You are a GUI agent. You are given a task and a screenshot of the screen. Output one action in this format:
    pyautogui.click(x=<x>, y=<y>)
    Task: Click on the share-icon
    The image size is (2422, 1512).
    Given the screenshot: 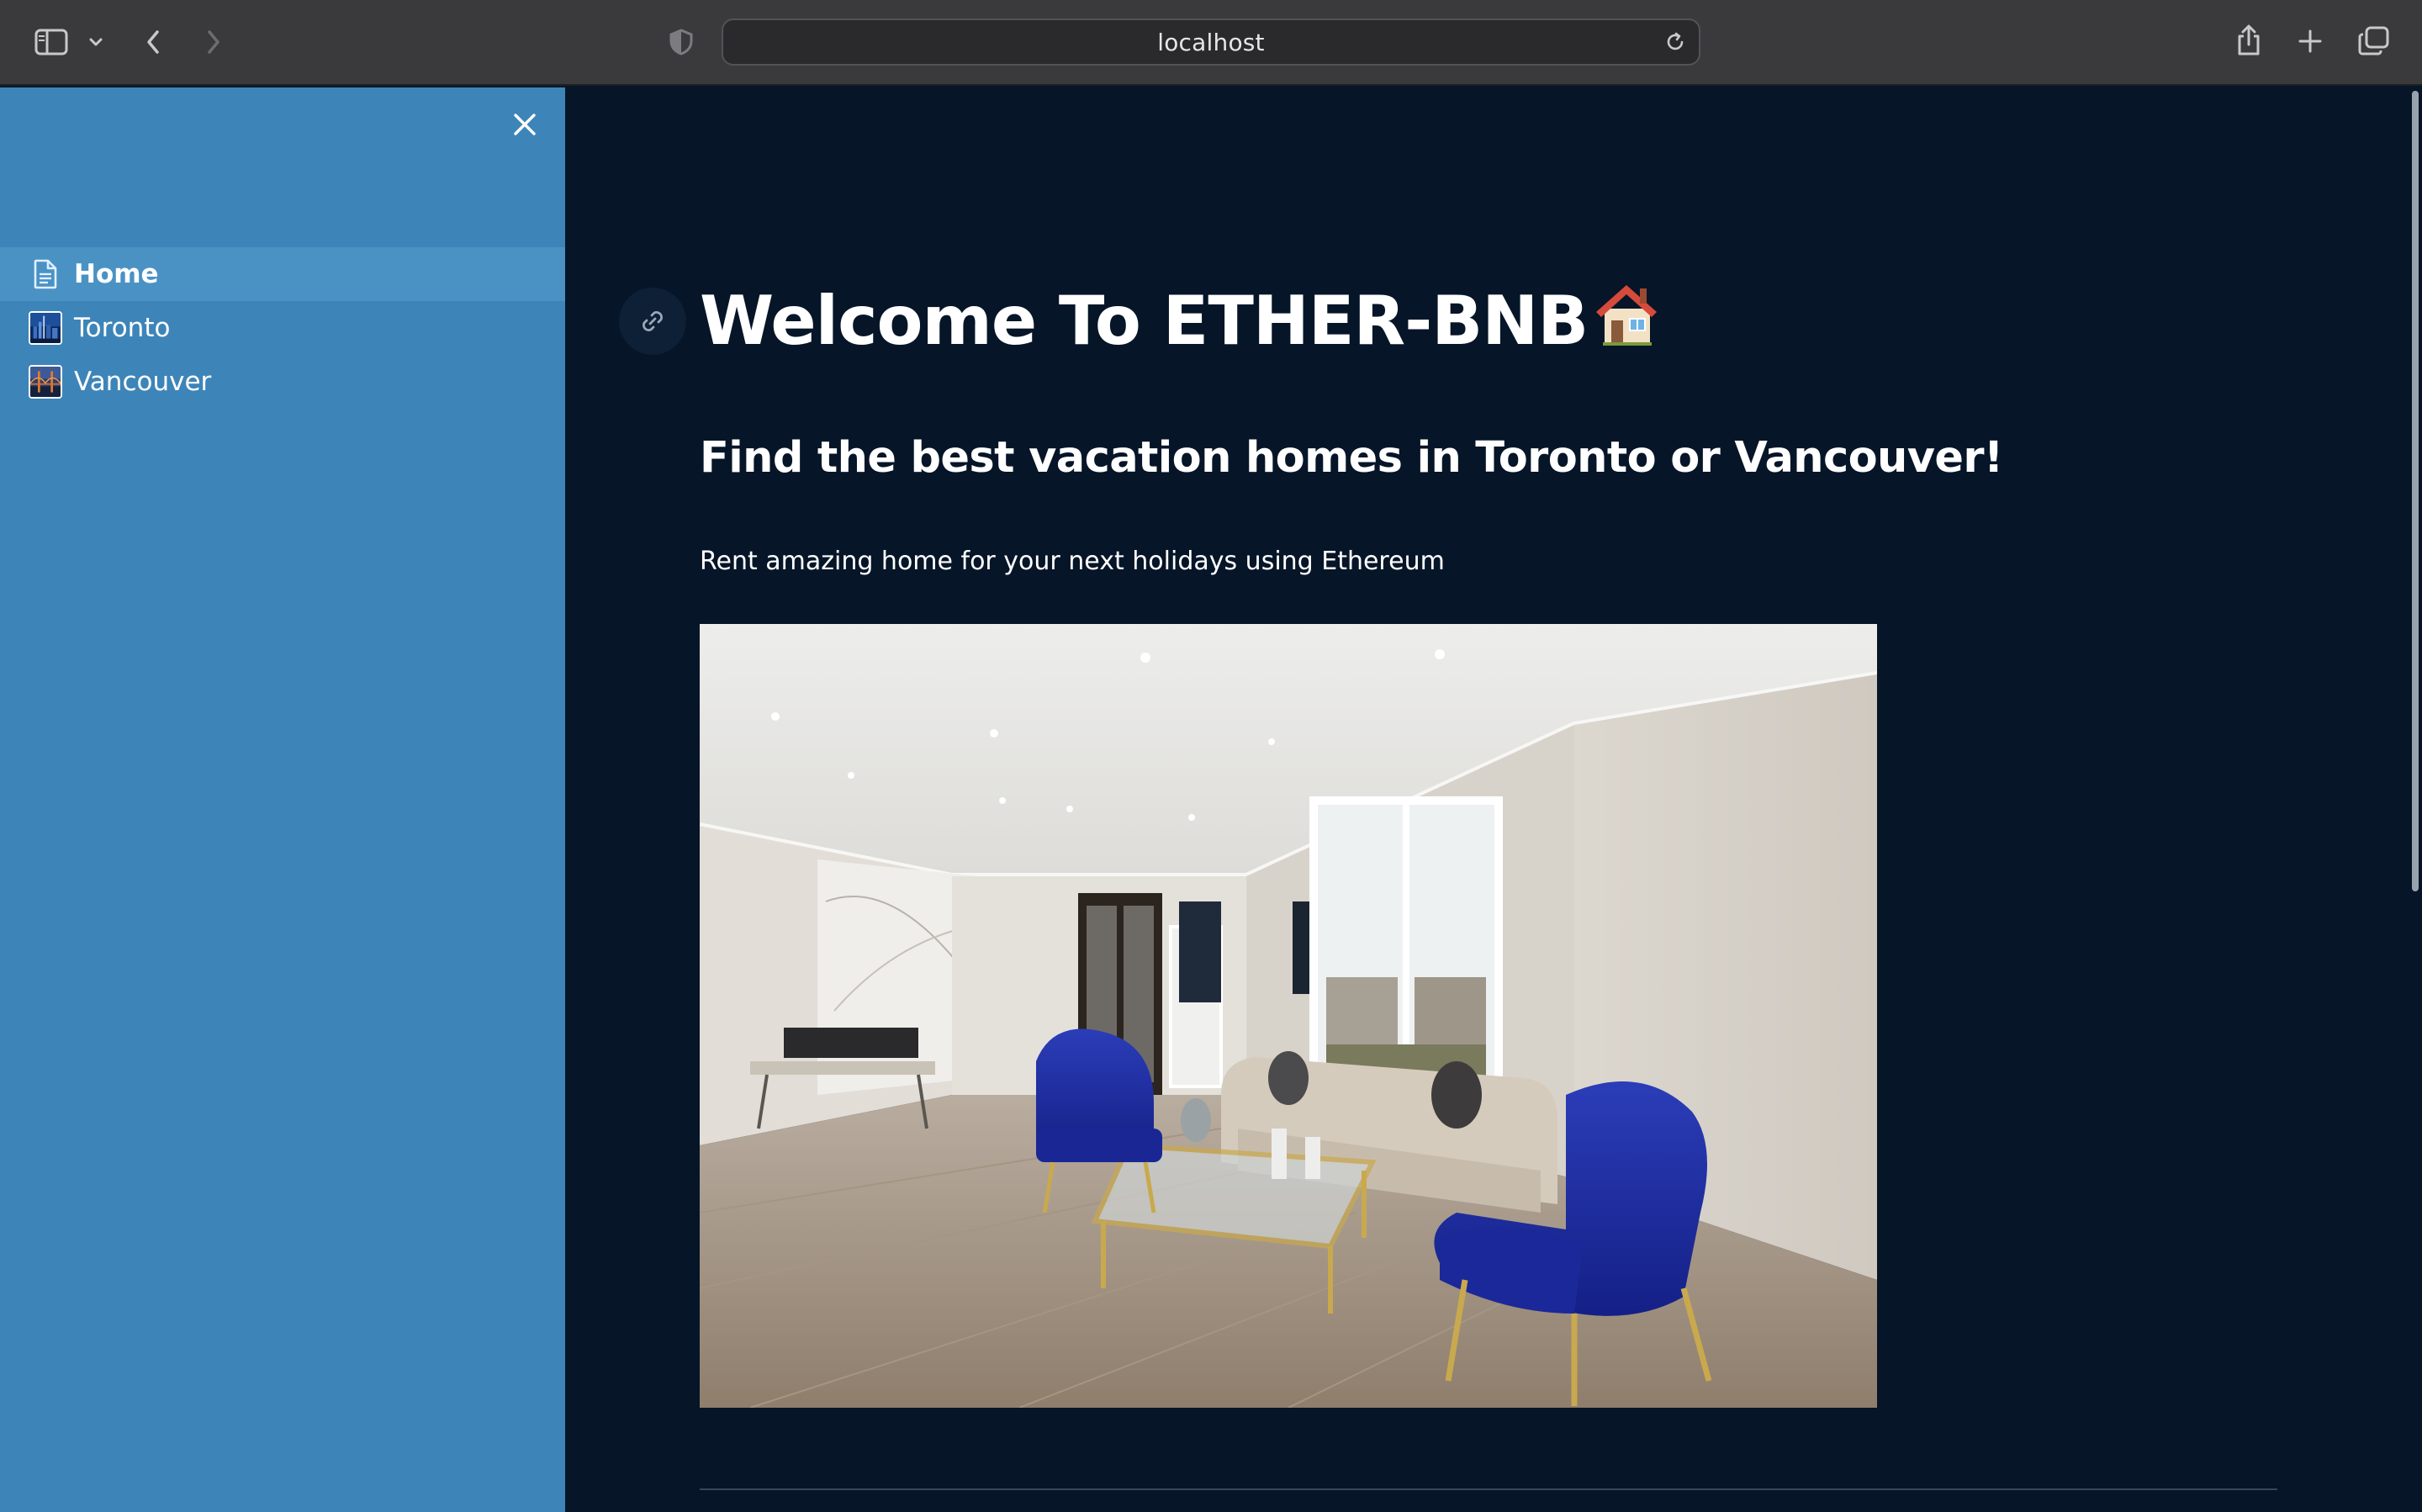 What is the action you would take?
    pyautogui.click(x=2249, y=40)
    